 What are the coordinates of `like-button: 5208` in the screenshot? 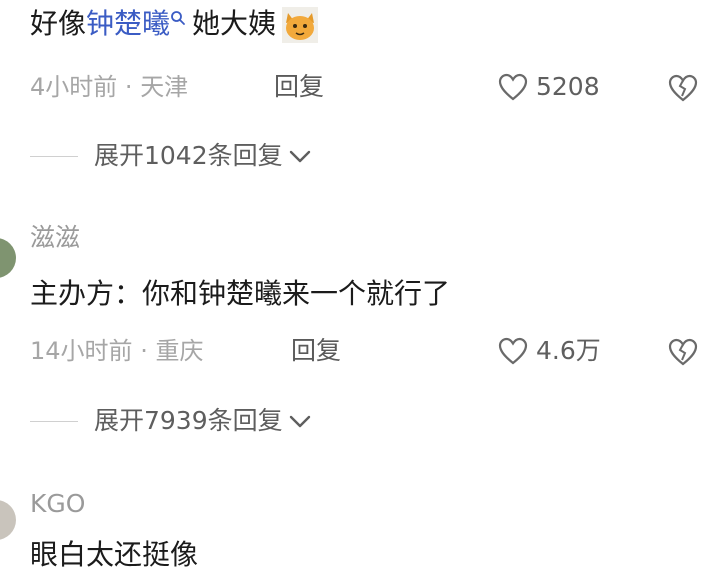 It's located at (549, 87).